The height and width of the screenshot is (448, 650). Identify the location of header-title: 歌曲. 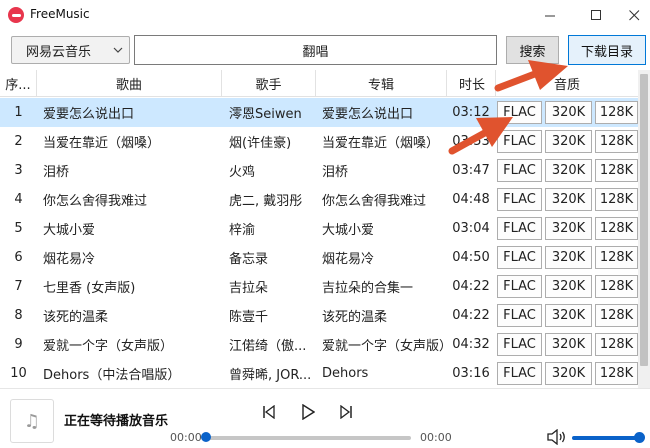
(129, 83).